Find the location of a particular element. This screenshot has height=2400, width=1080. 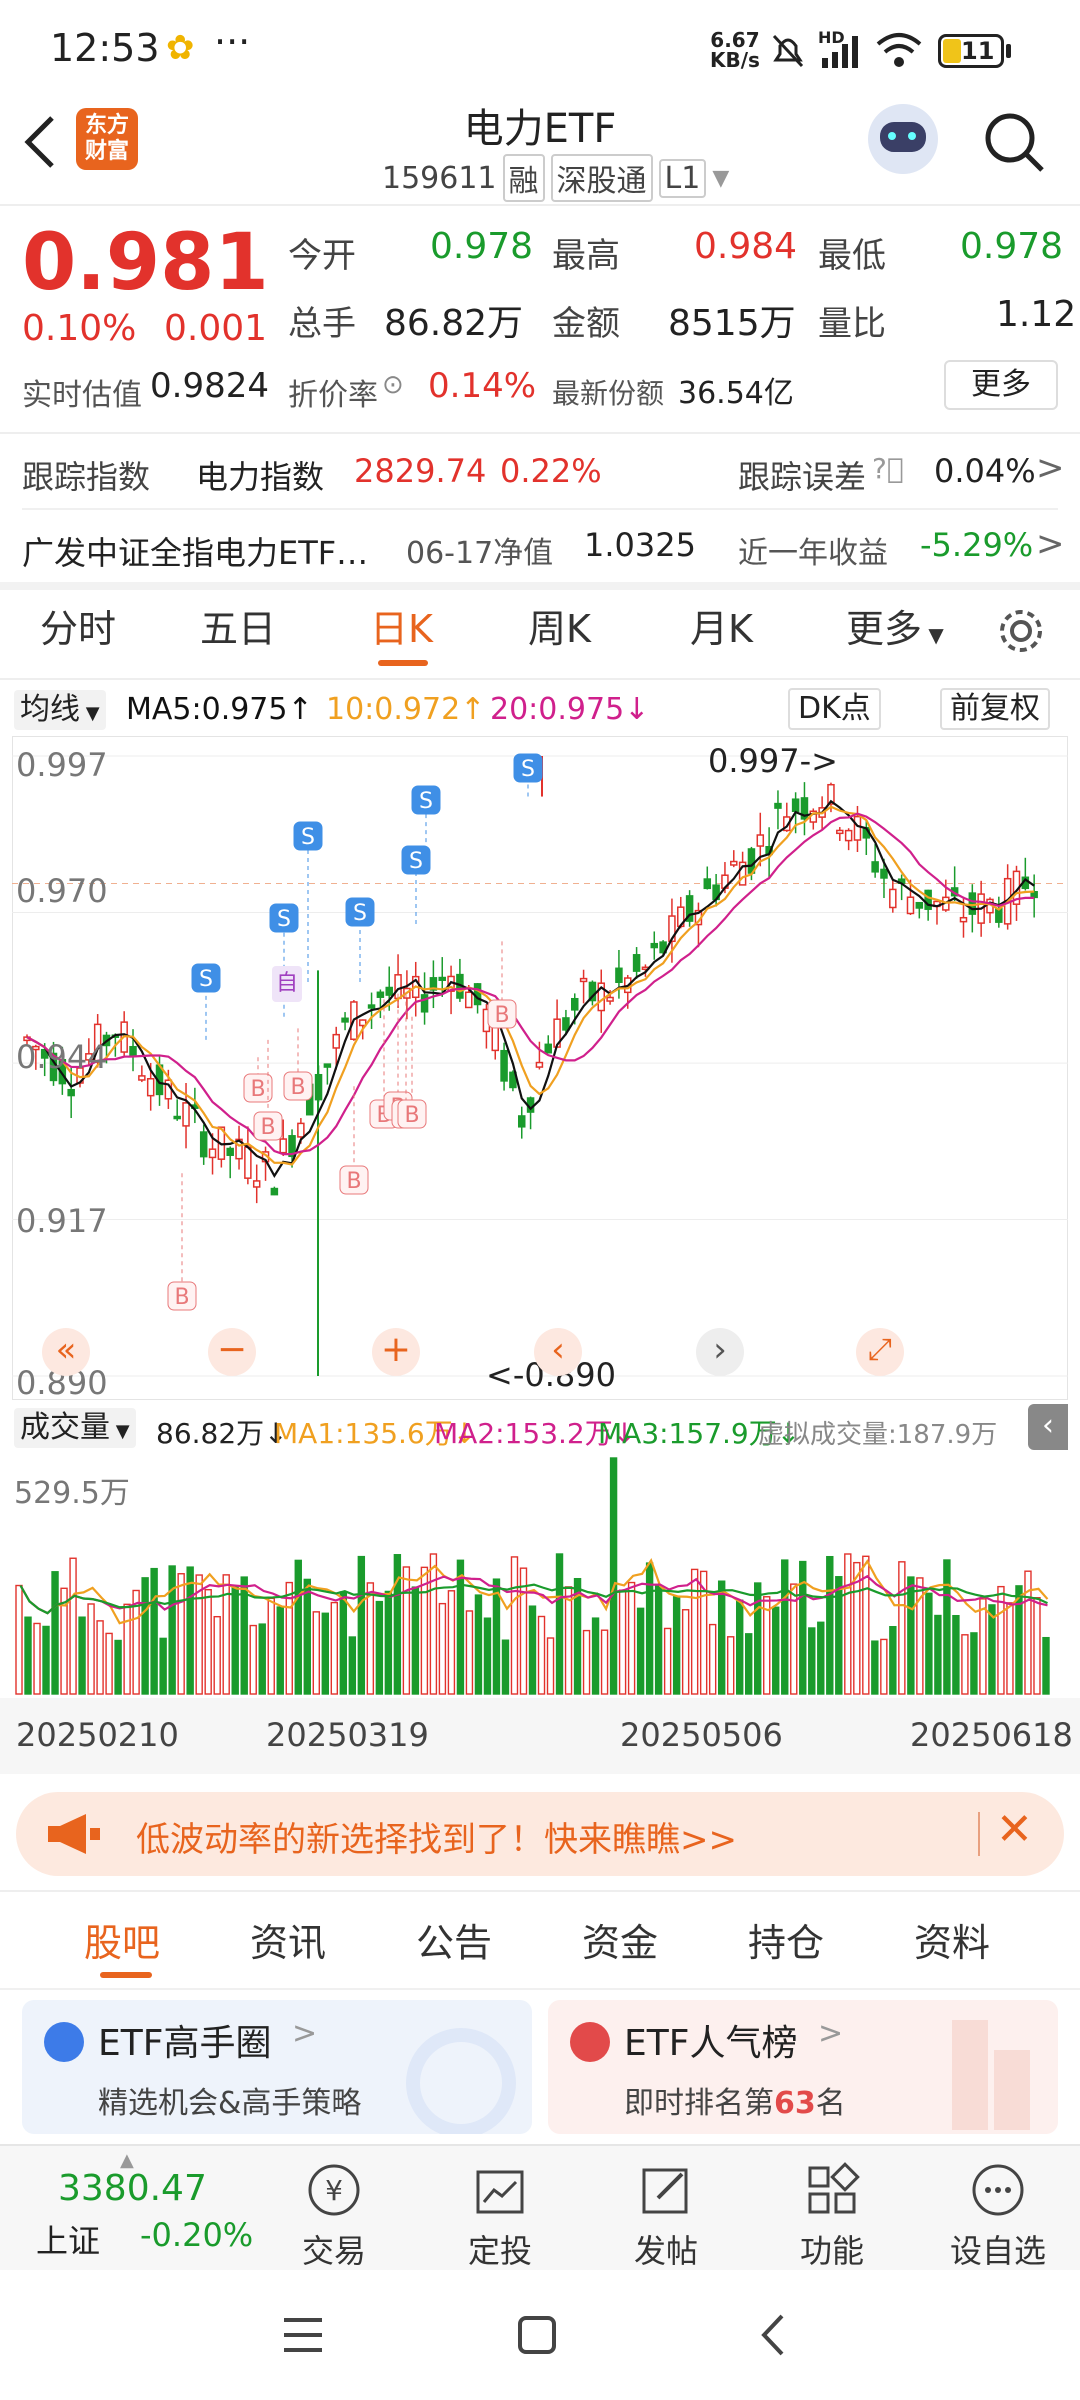

price-axis-label: 0.970 is located at coordinates (62, 891).